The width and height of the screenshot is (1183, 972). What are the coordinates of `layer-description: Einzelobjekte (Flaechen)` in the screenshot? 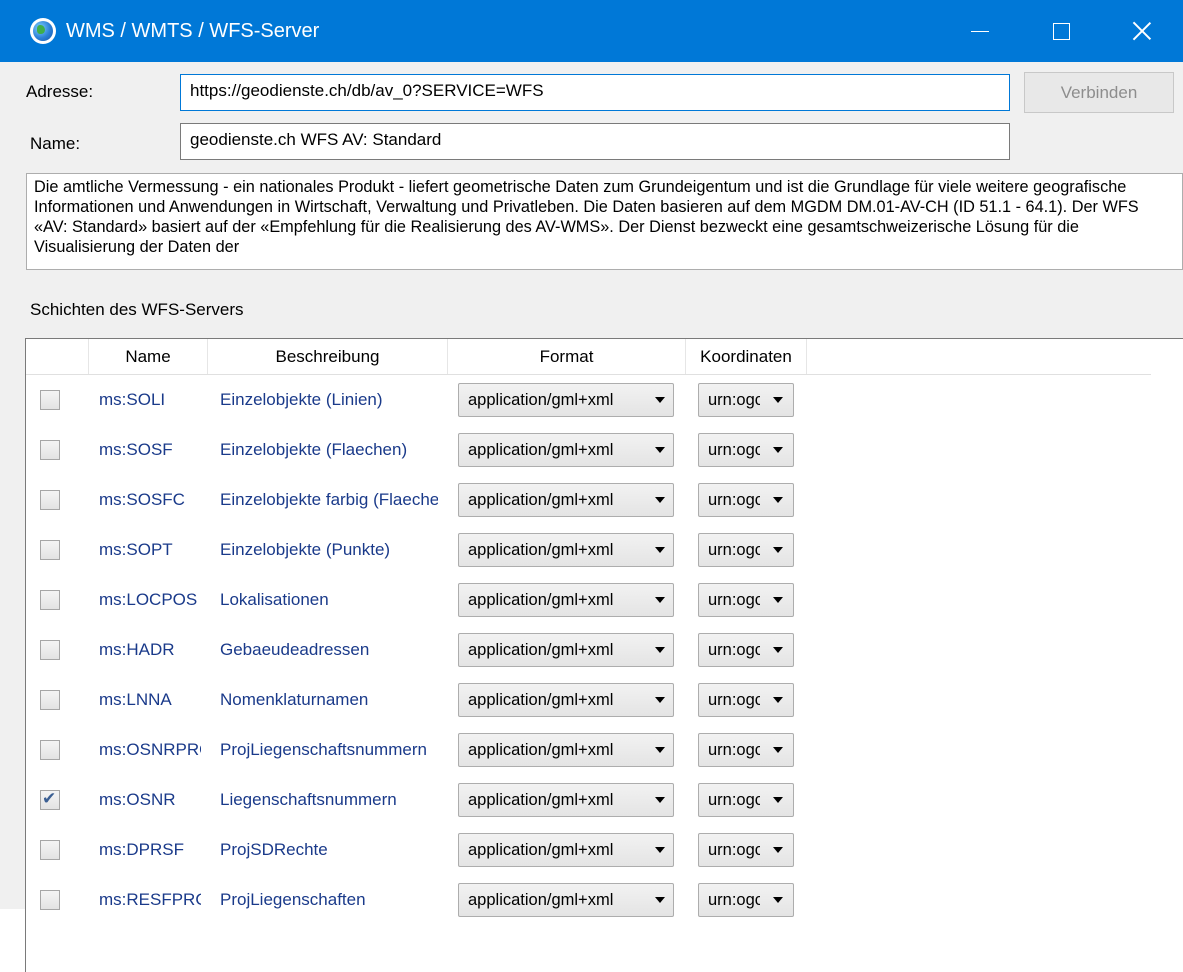 It's located at (314, 449).